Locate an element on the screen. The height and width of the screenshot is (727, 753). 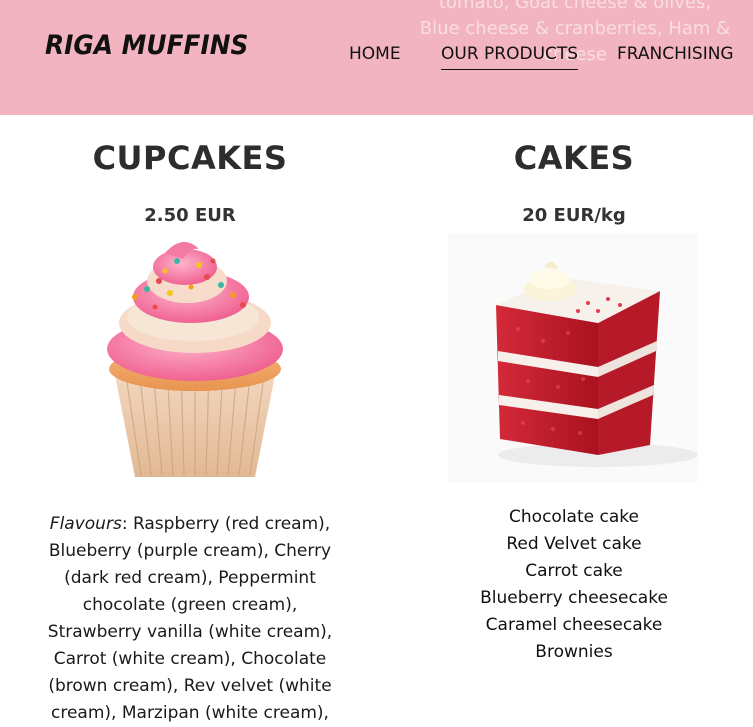
nav-franchising: FRANCHISING is located at coordinates (675, 56).